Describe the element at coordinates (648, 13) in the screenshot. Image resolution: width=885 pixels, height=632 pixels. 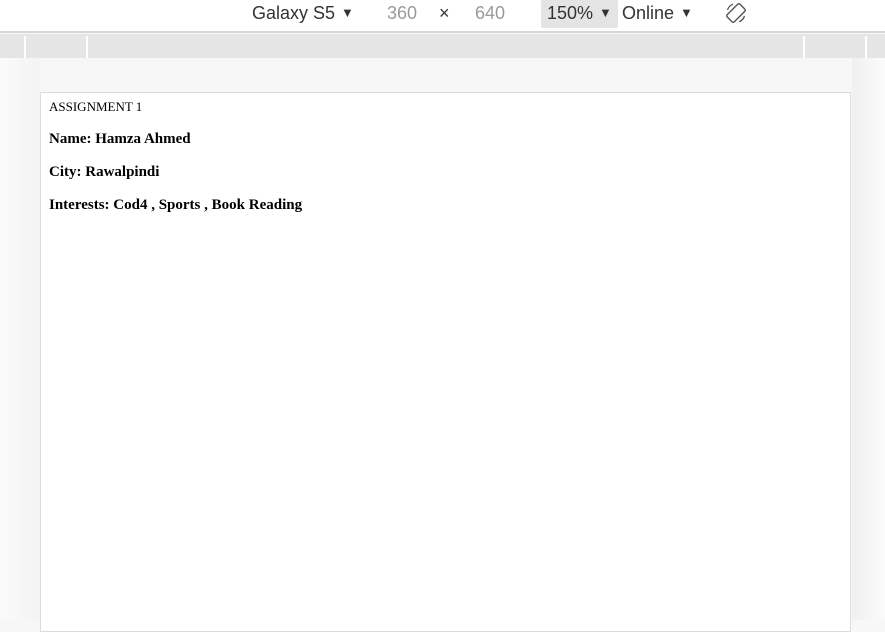
I see `network-label: Online` at that location.